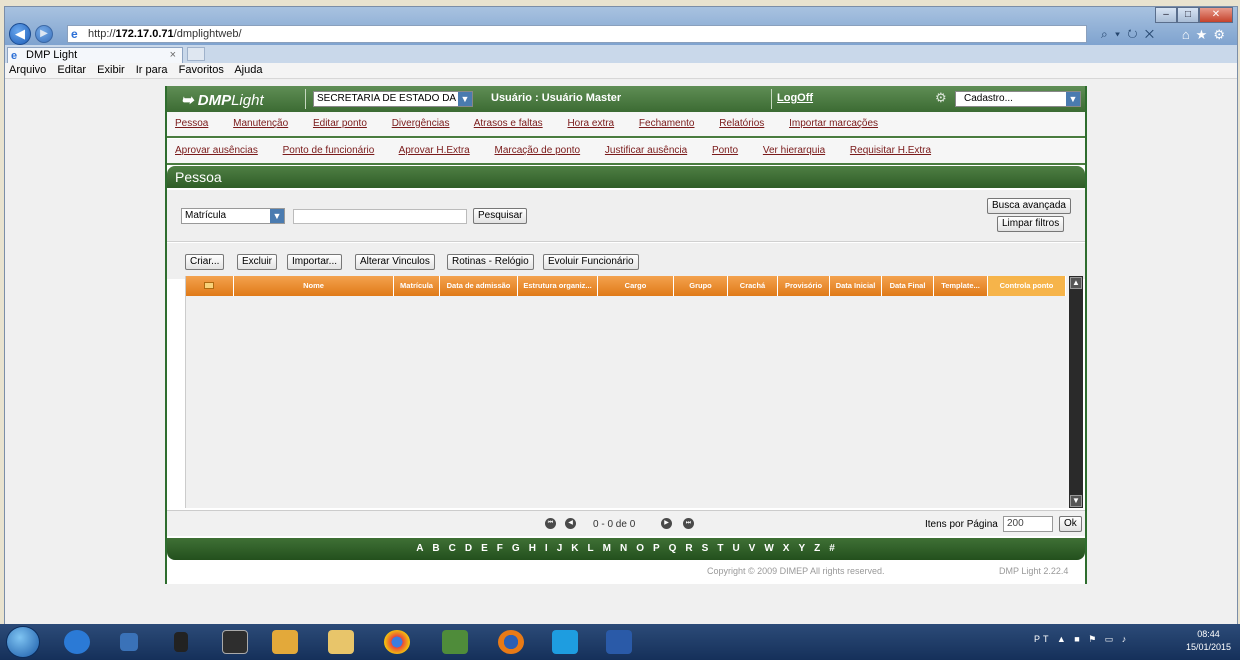 The width and height of the screenshot is (1240, 660). Describe the element at coordinates (260, 123) in the screenshot. I see `menu-manutencao: Manutenção` at that location.